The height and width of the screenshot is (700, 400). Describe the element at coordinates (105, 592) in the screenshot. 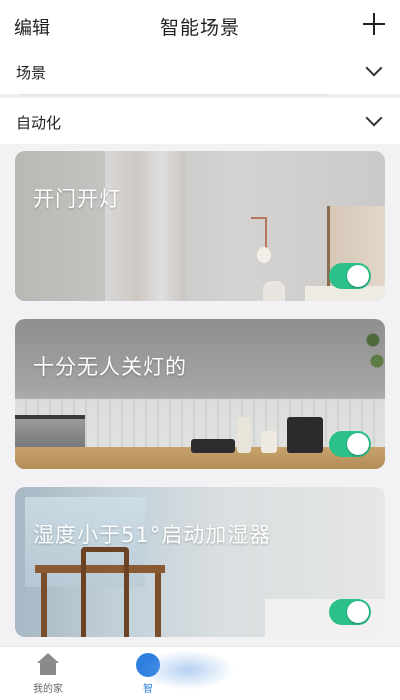

I see `chair-image` at that location.